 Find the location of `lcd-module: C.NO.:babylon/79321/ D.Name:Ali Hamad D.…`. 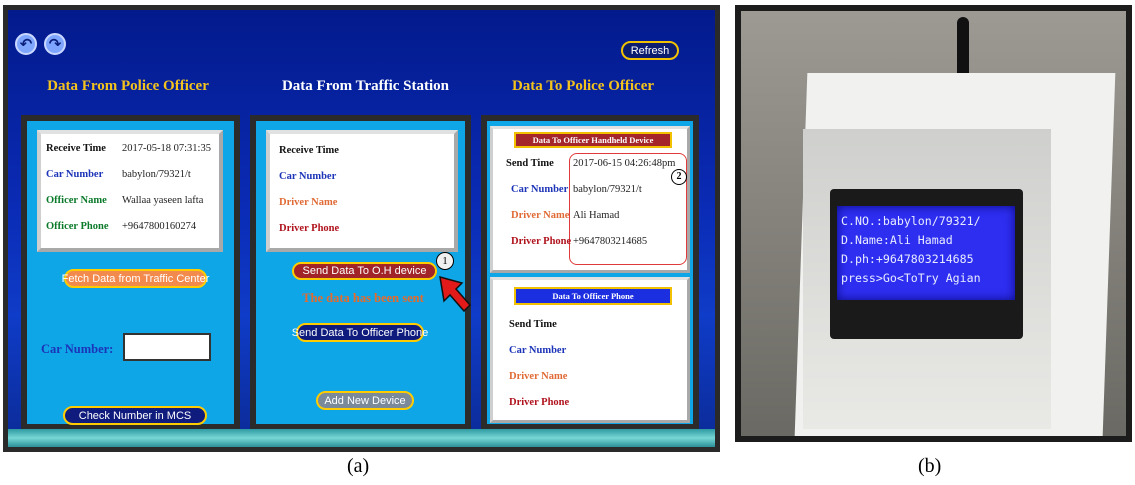

lcd-module: C.NO.:babylon/79321/ D.Name:Ali Hamad D.… is located at coordinates (926, 264).